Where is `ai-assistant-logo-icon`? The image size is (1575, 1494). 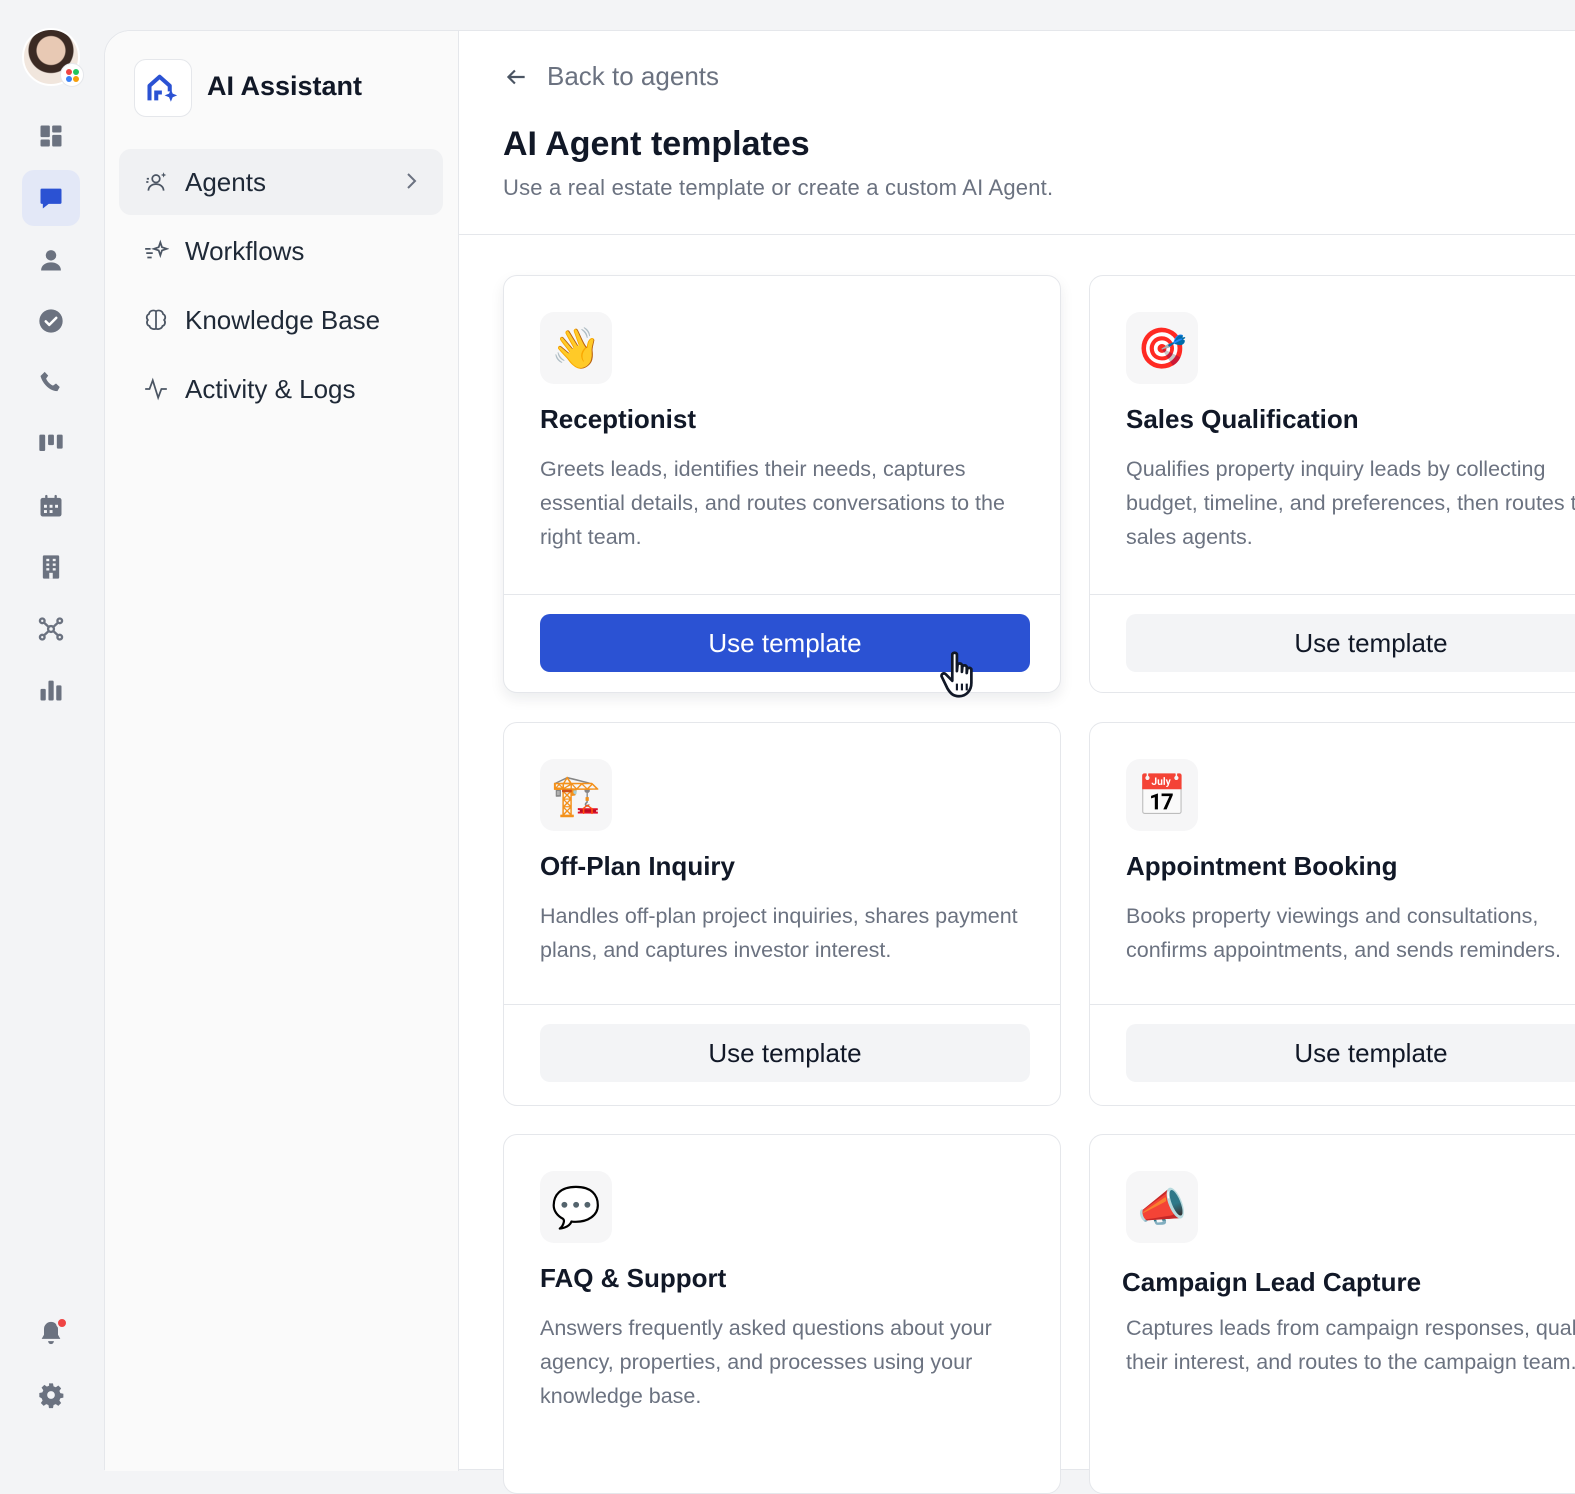 ai-assistant-logo-icon is located at coordinates (163, 88).